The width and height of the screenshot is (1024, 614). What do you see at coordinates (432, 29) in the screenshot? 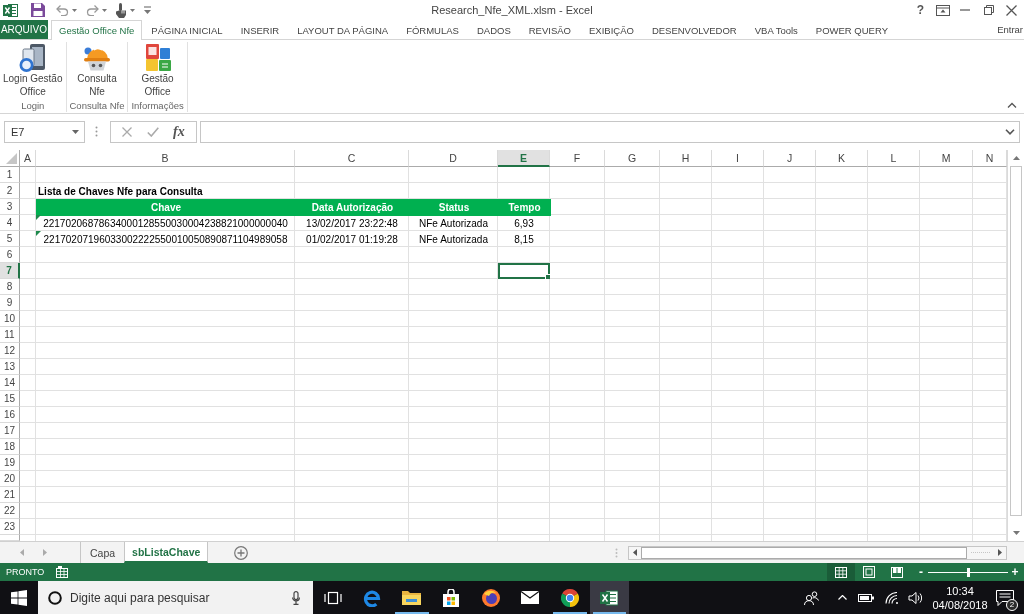
I see `ribbon-tab: FÓRMULAS` at bounding box center [432, 29].